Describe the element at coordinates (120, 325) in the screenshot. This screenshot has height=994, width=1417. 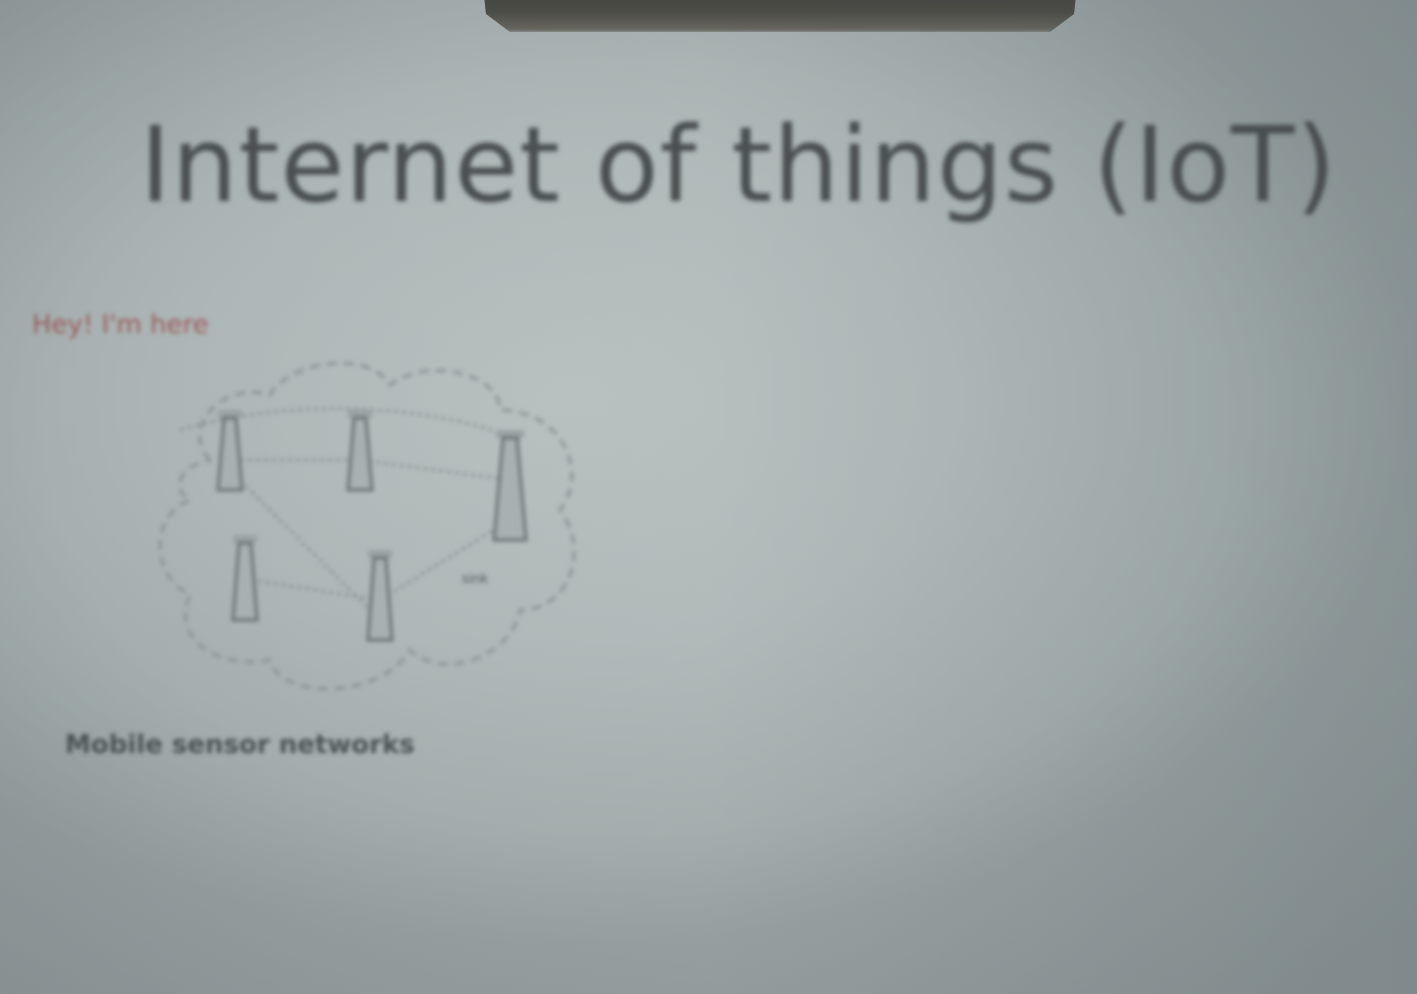
I see `annotation-text: Hey! I'm here` at that location.